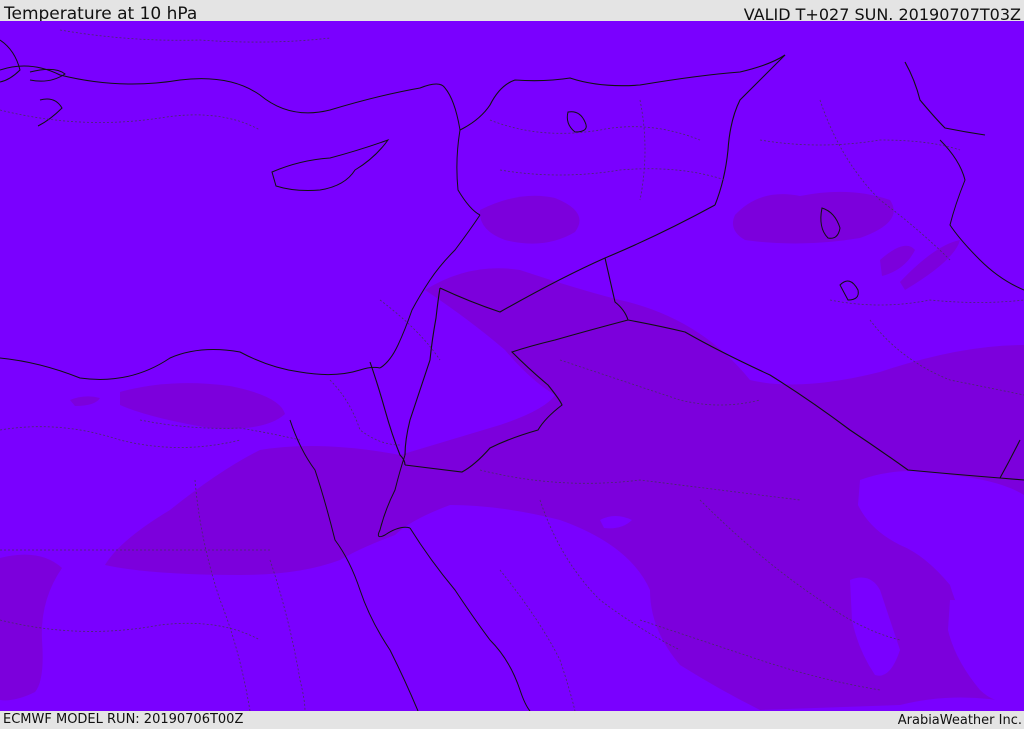 Image resolution: width=1024 pixels, height=729 pixels. Describe the element at coordinates (123, 719) in the screenshot. I see `model-run-label: ECMWF MODEL RUN: 20190706T00Z` at that location.